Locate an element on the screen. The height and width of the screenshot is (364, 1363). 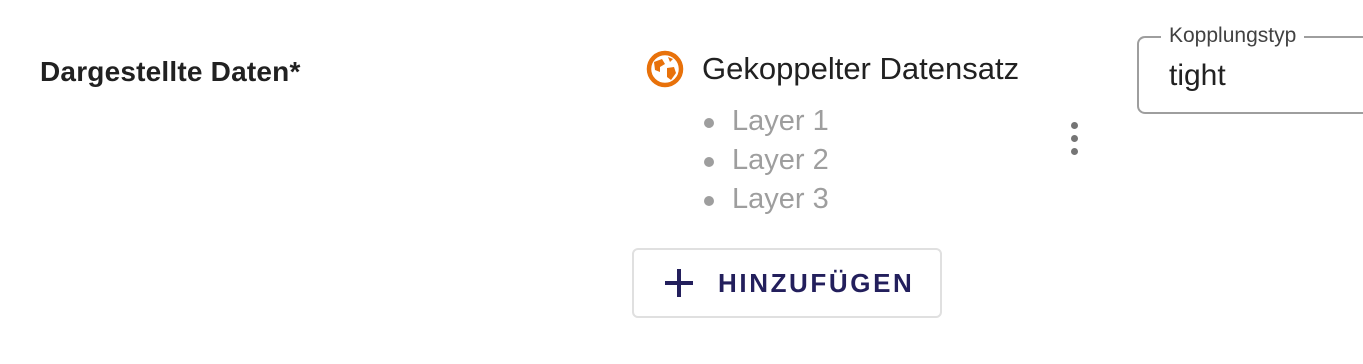
layer-item: Layer 2 is located at coordinates (885, 160).